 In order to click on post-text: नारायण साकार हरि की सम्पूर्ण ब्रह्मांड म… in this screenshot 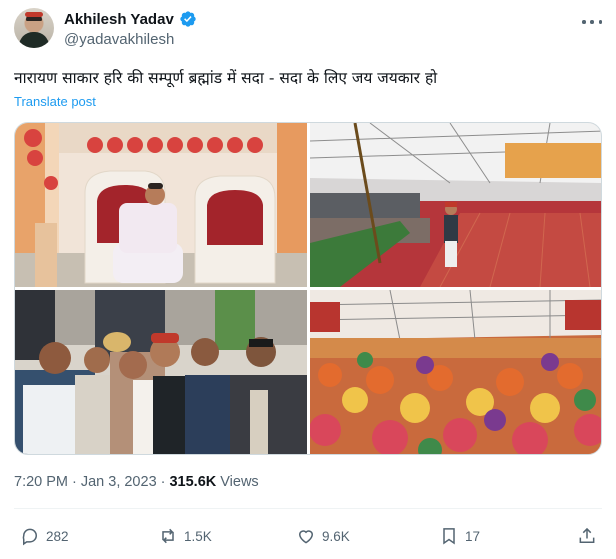, I will do `click(226, 78)`.